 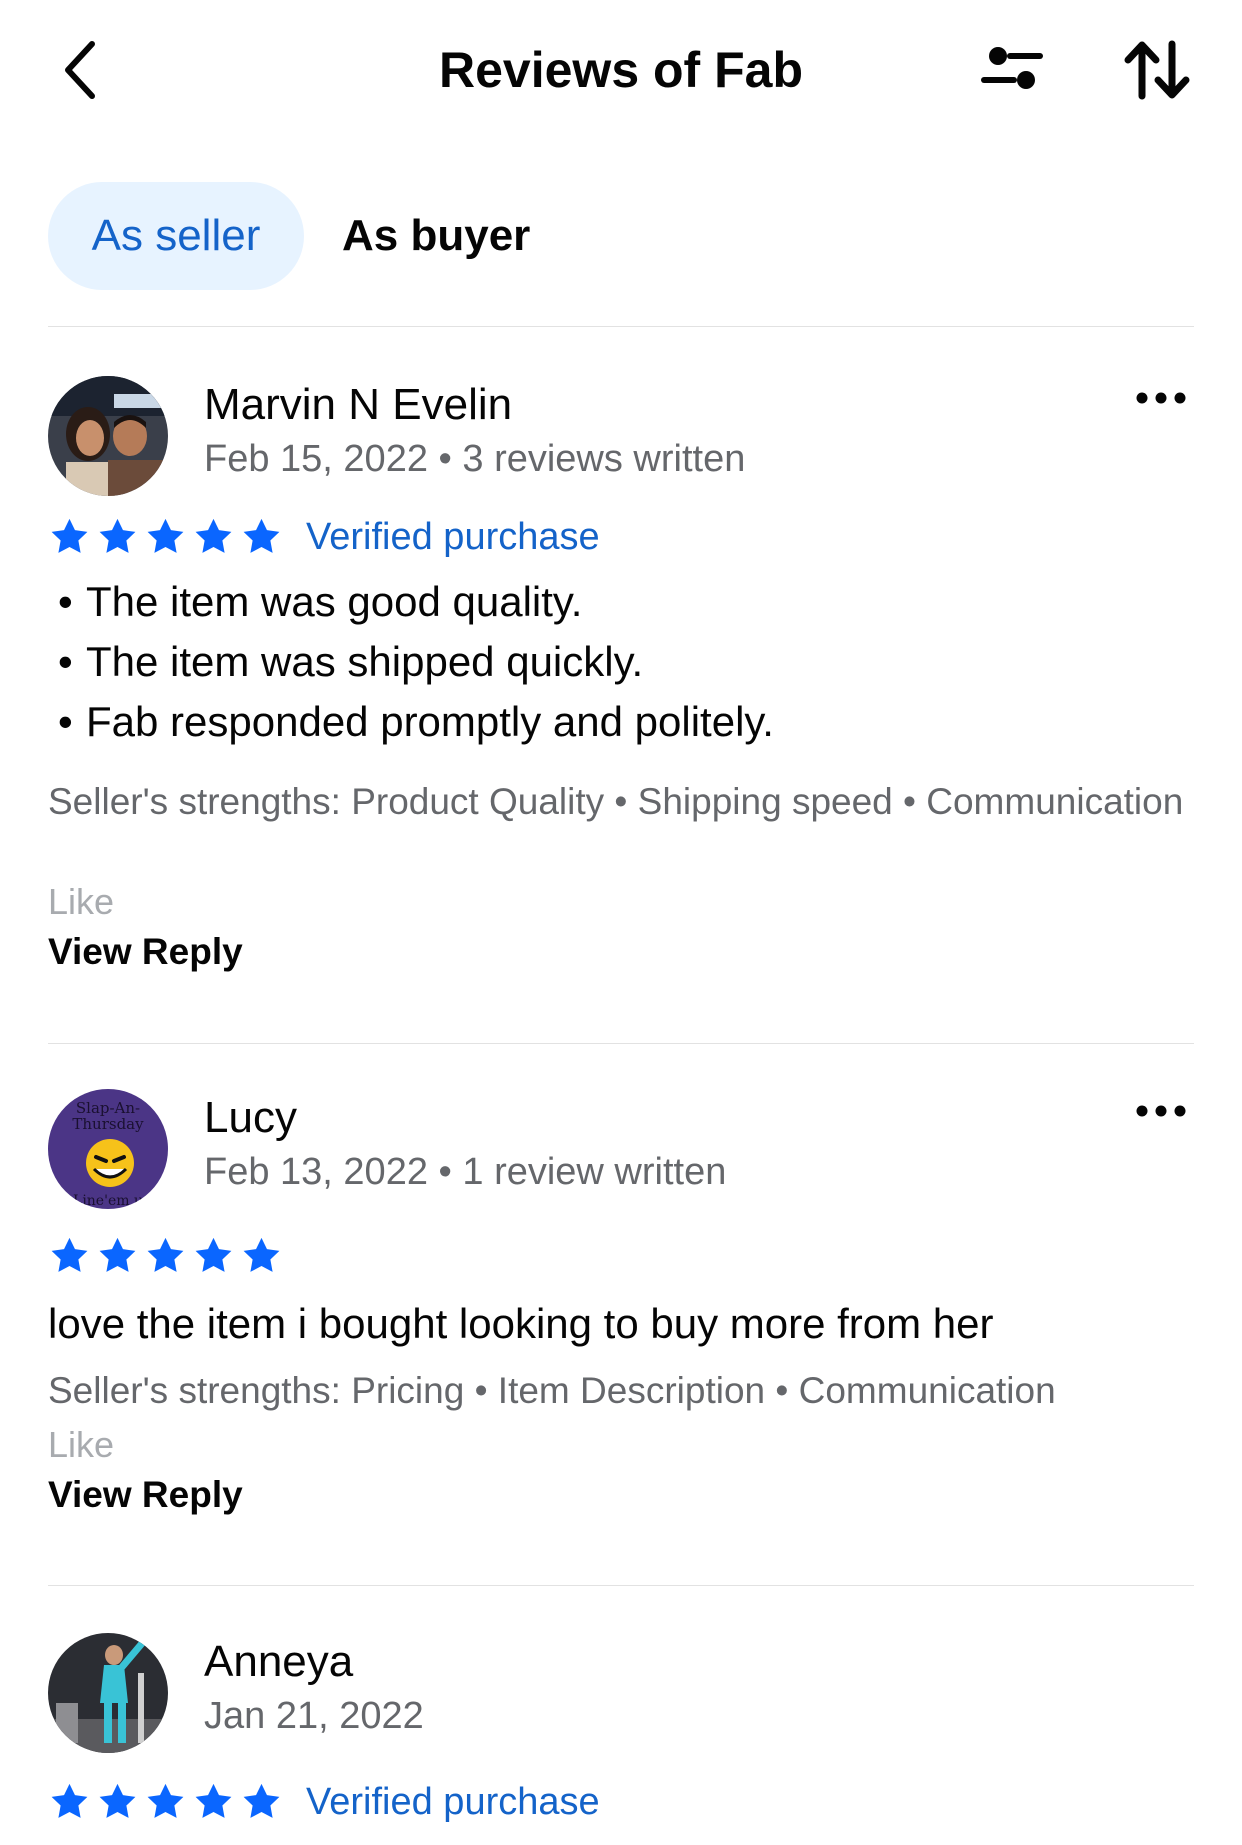 What do you see at coordinates (278, 1662) in the screenshot?
I see `reviewer-name: Anneya` at bounding box center [278, 1662].